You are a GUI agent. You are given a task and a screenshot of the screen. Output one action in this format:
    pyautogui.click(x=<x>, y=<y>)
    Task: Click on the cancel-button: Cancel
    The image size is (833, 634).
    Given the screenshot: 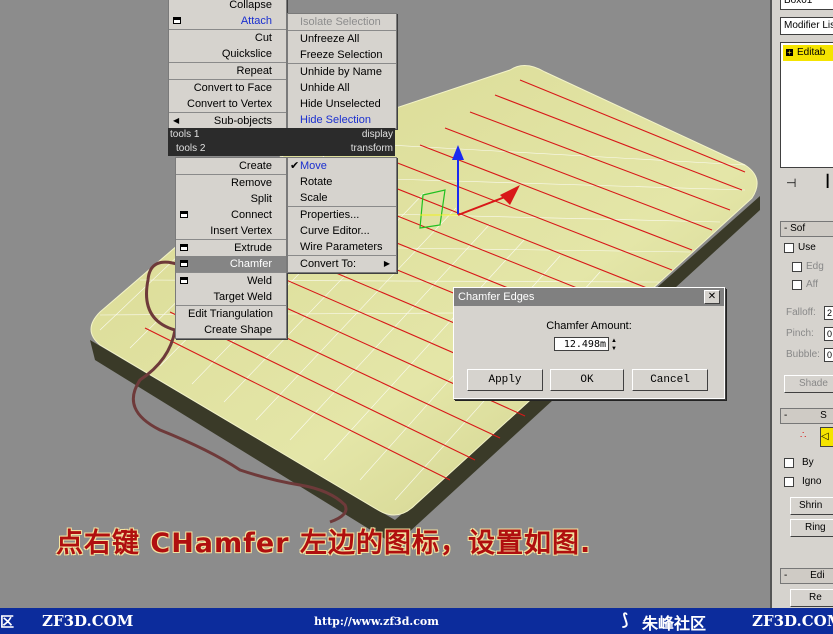 What is the action you would take?
    pyautogui.click(x=670, y=380)
    